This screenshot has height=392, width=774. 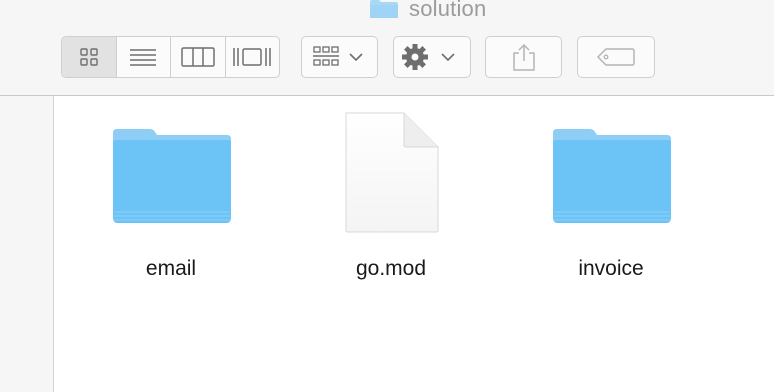 I want to click on share-button, so click(x=523, y=57).